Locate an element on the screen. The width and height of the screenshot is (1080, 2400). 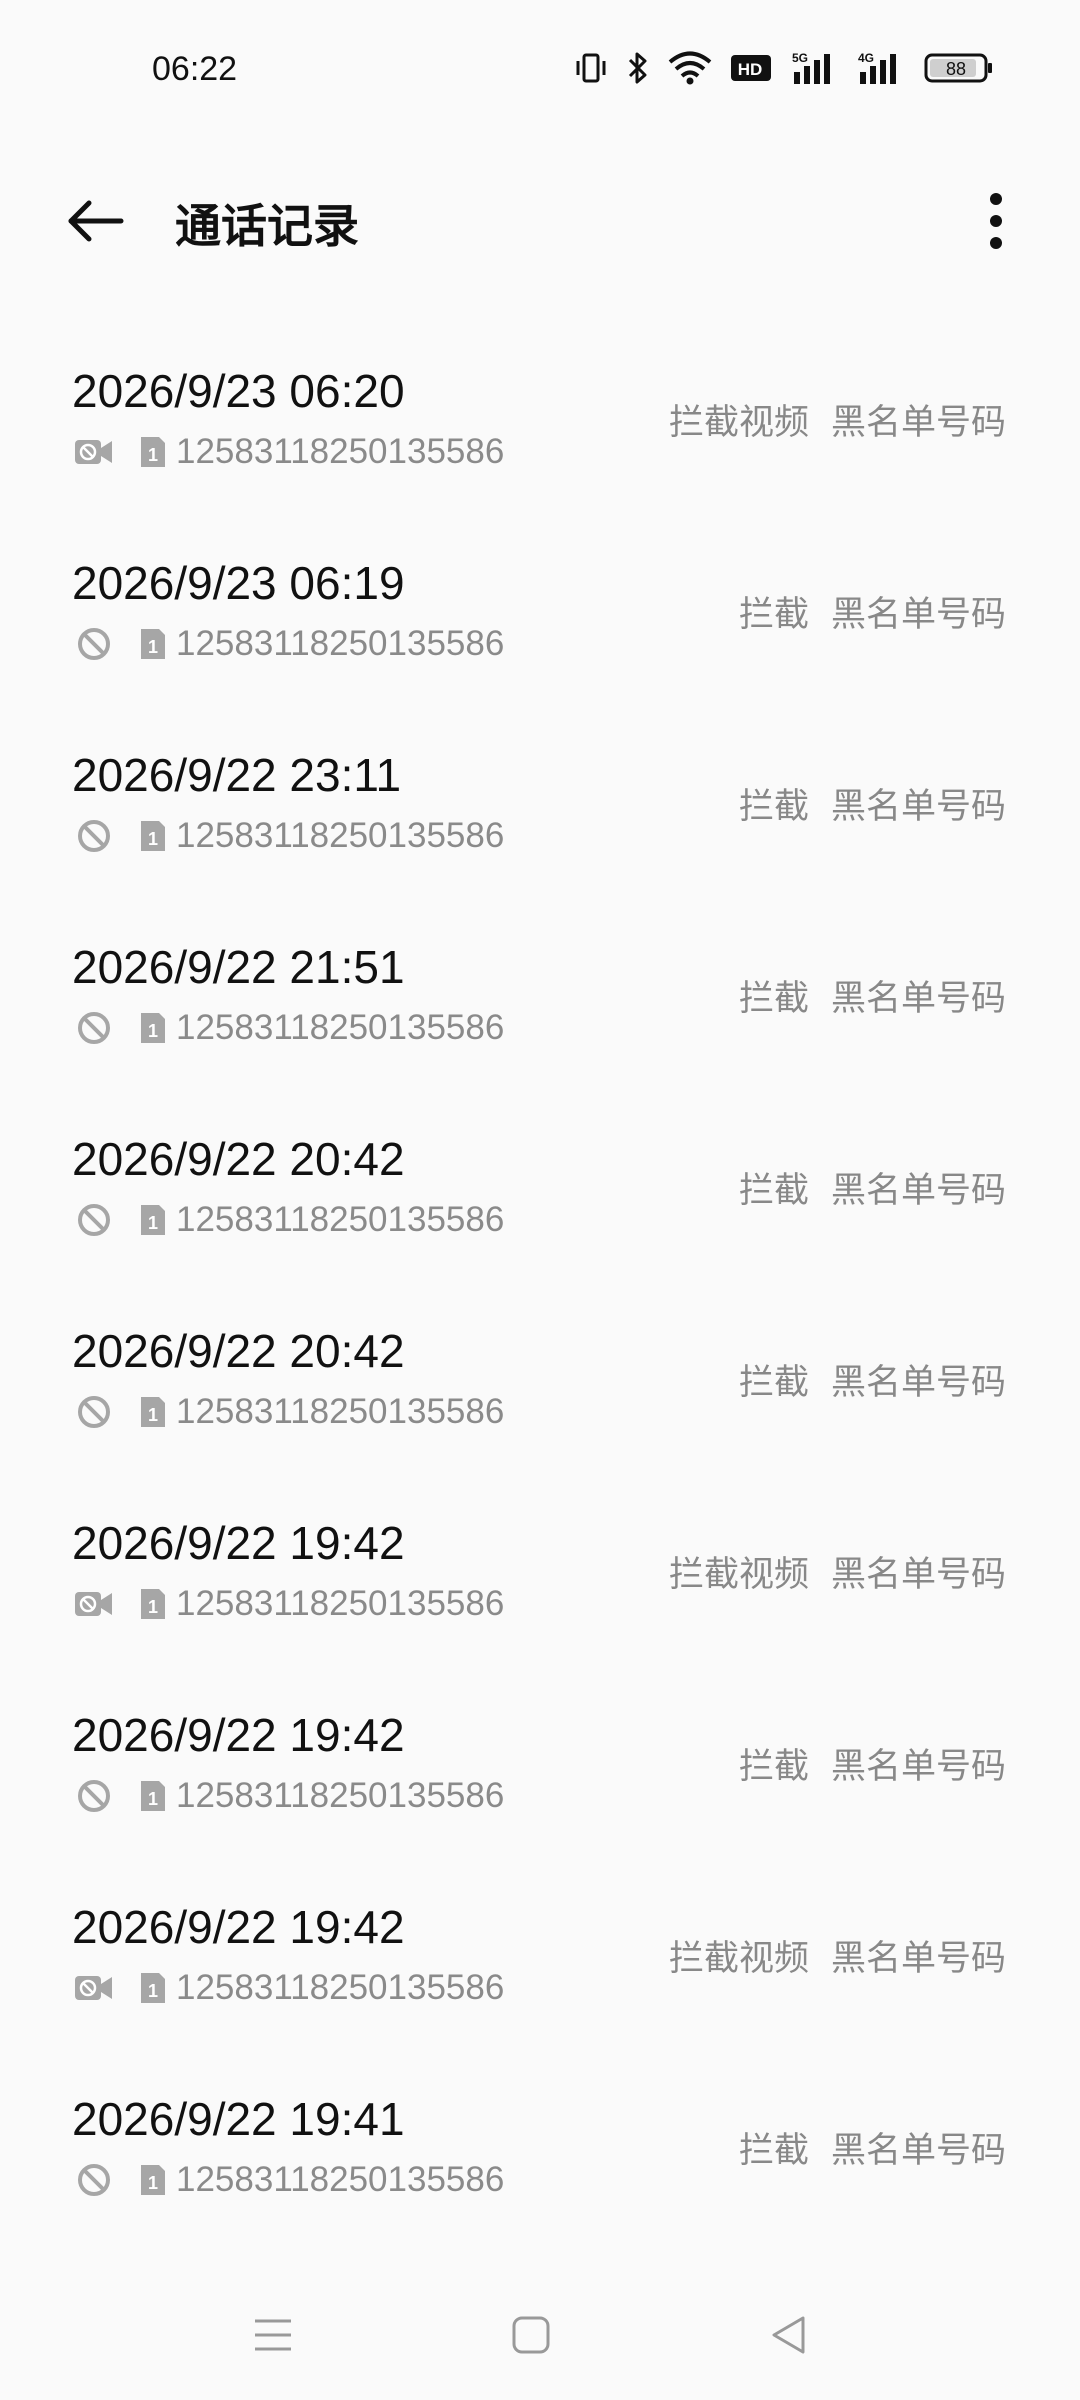
more-options-button is located at coordinates (996, 221).